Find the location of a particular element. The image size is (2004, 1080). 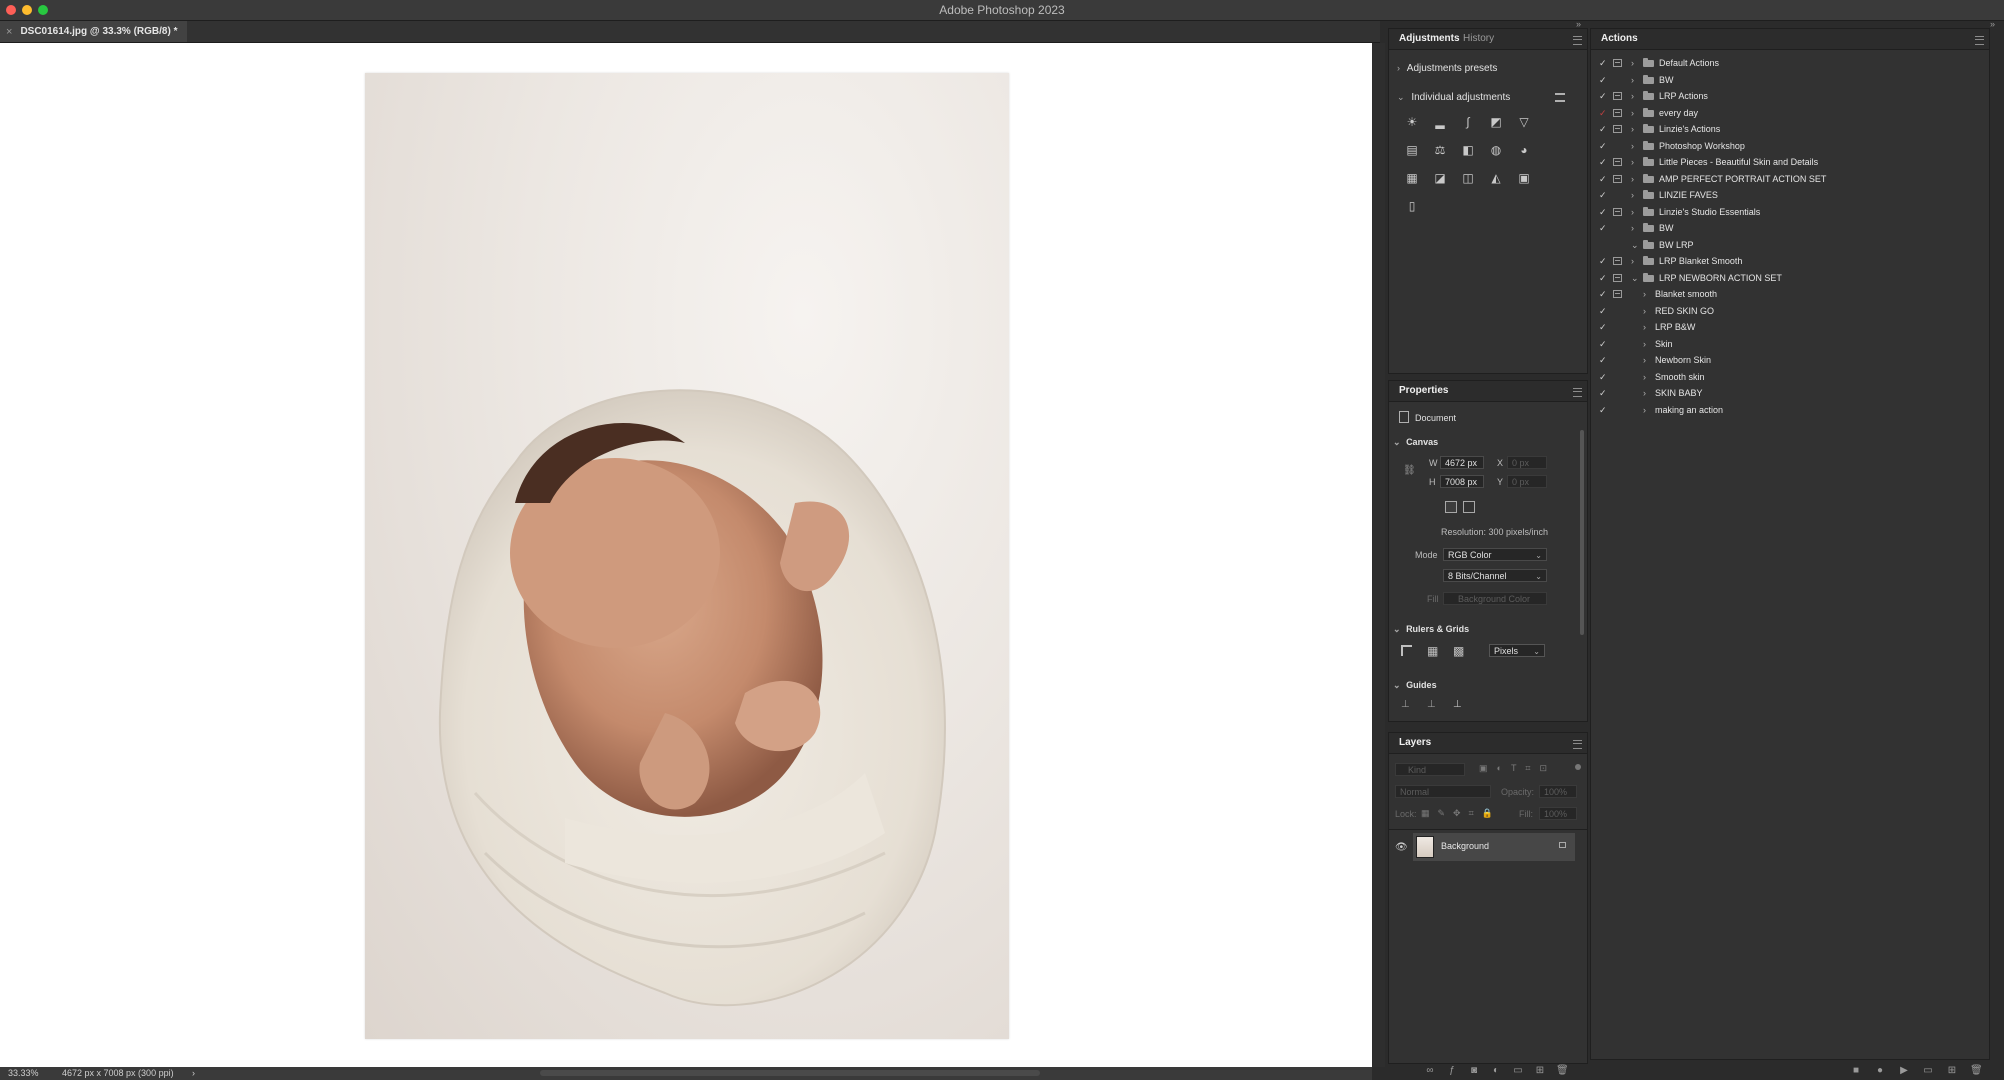

actions-title: Actions is located at coordinates (1619, 39).